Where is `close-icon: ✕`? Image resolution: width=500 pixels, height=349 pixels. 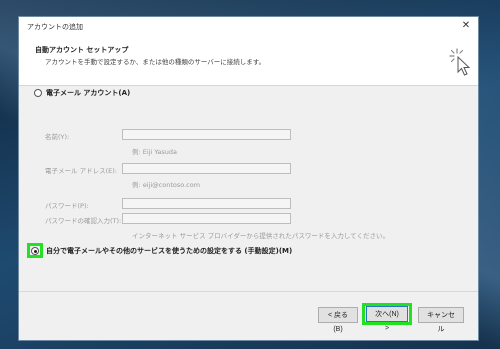
close-icon: ✕ is located at coordinates (466, 26).